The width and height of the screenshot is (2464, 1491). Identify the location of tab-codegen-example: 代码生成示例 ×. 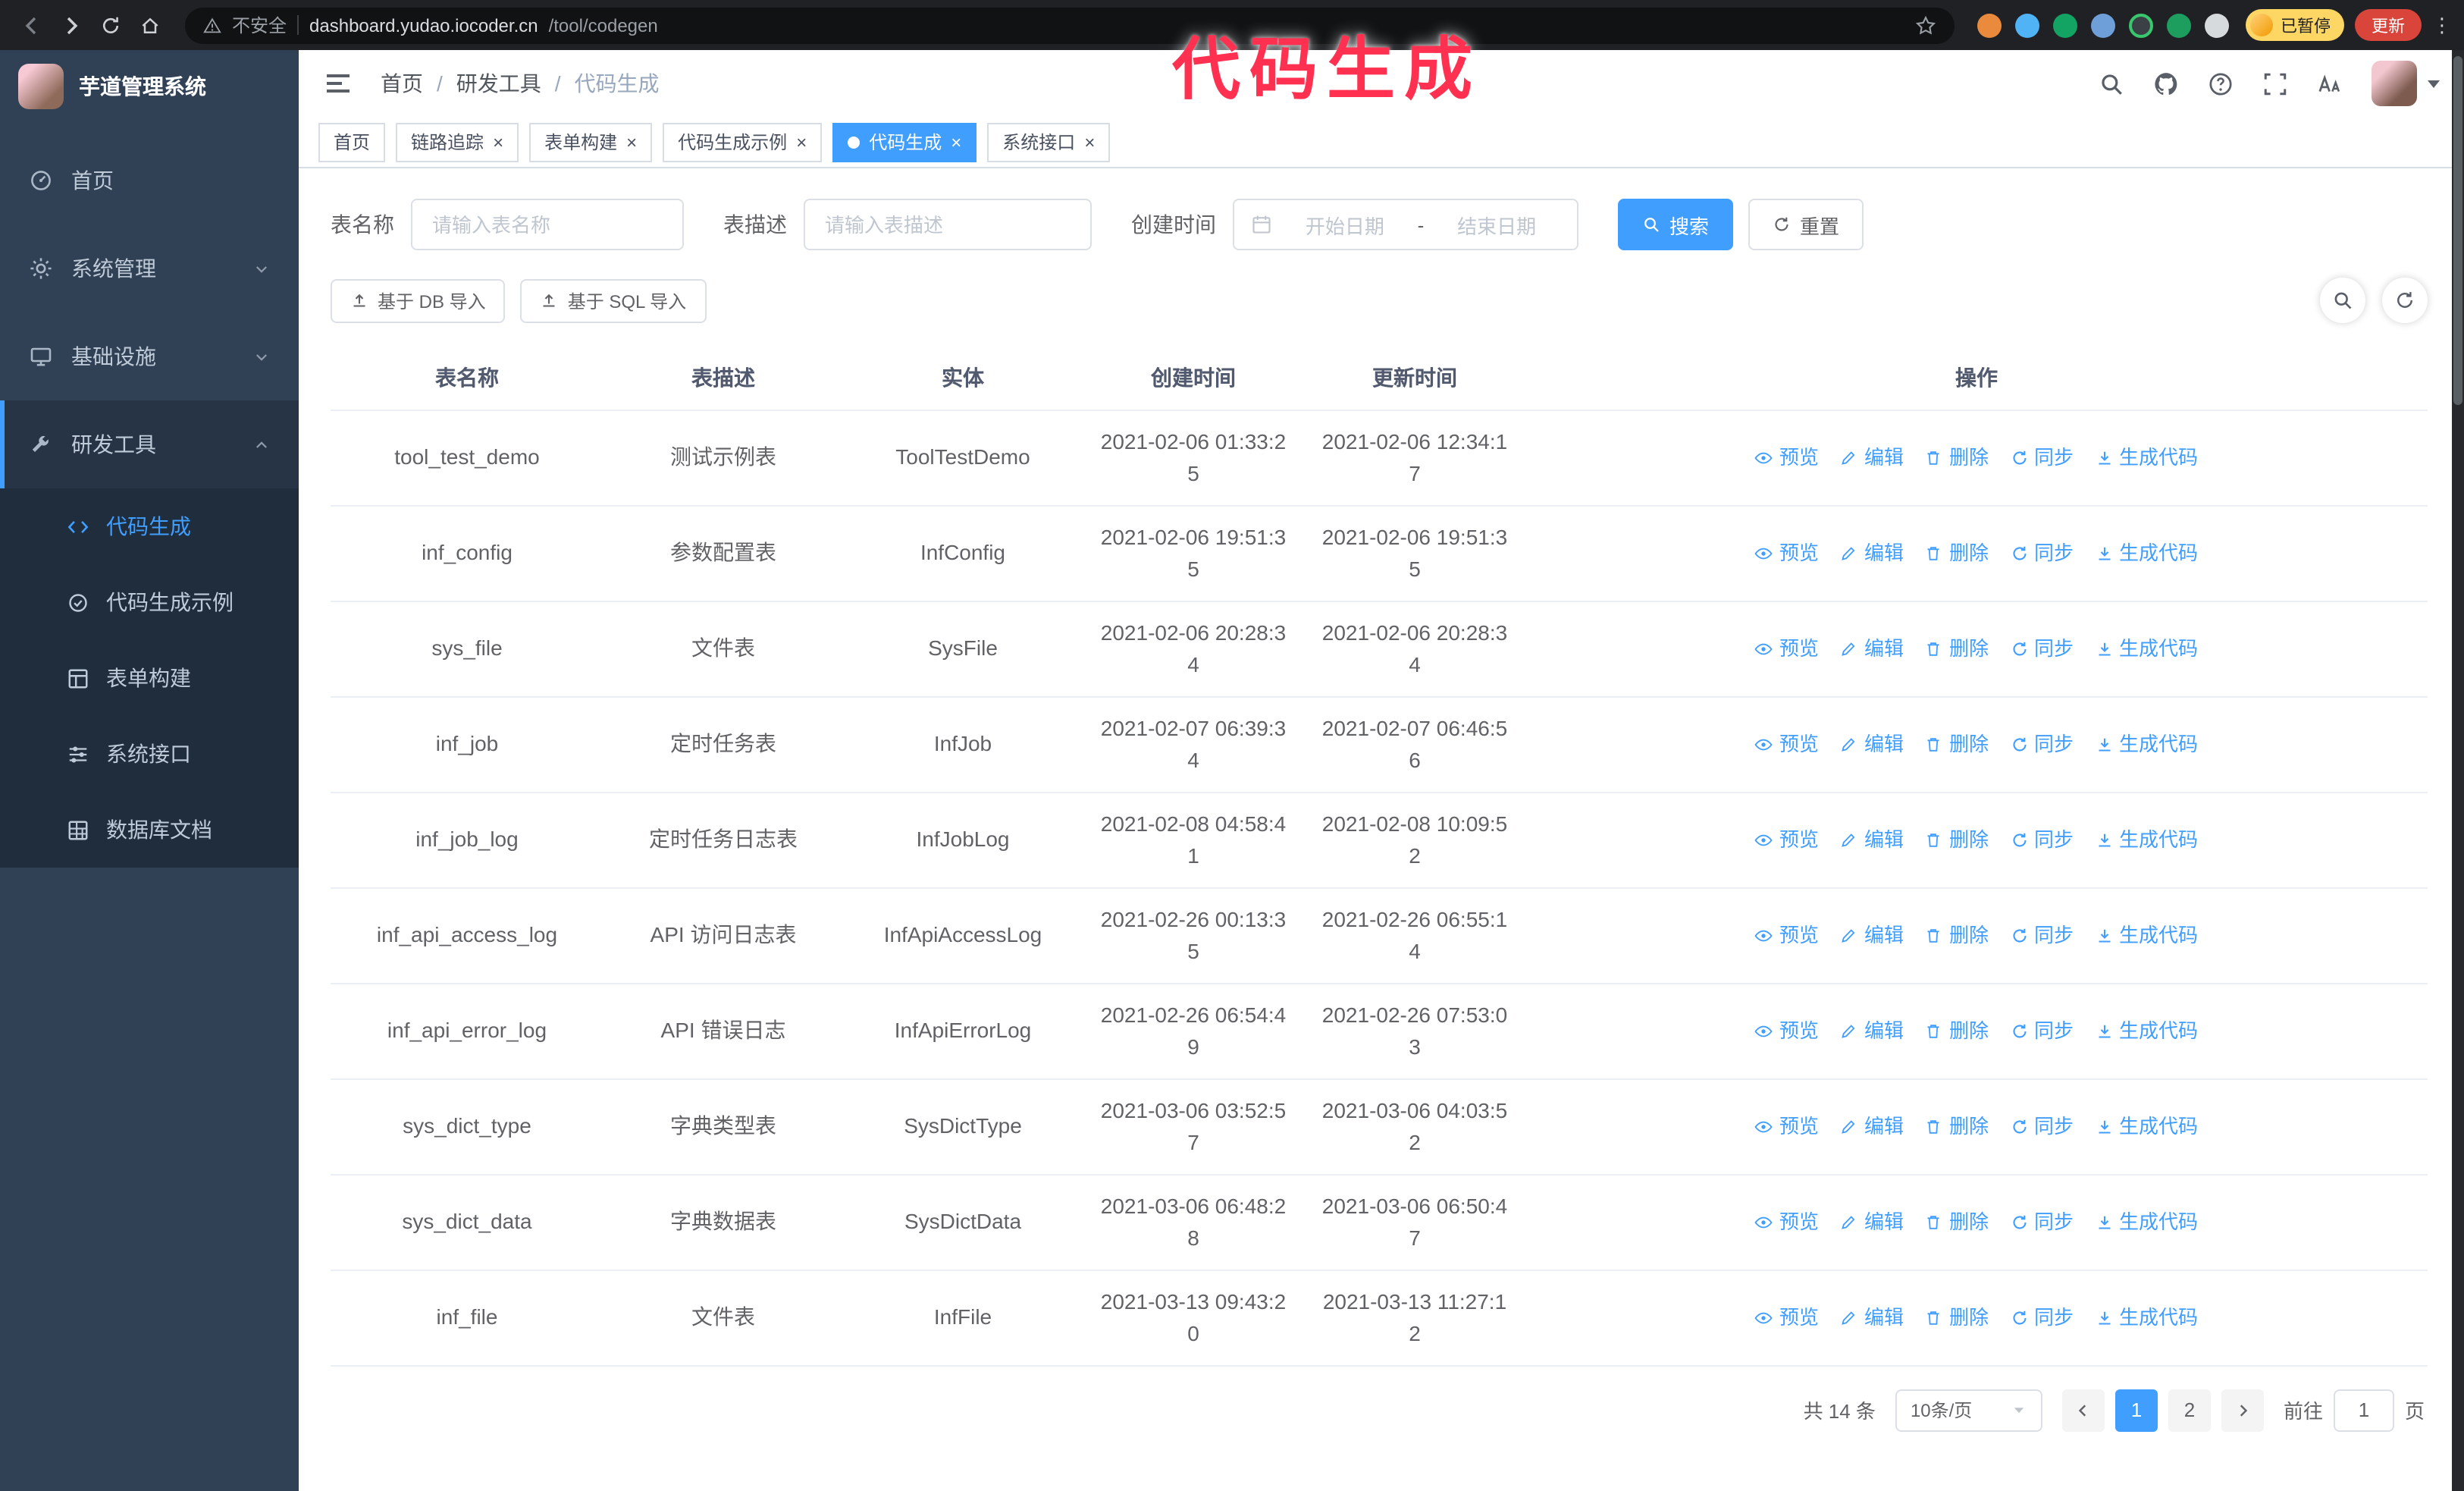
(743, 142).